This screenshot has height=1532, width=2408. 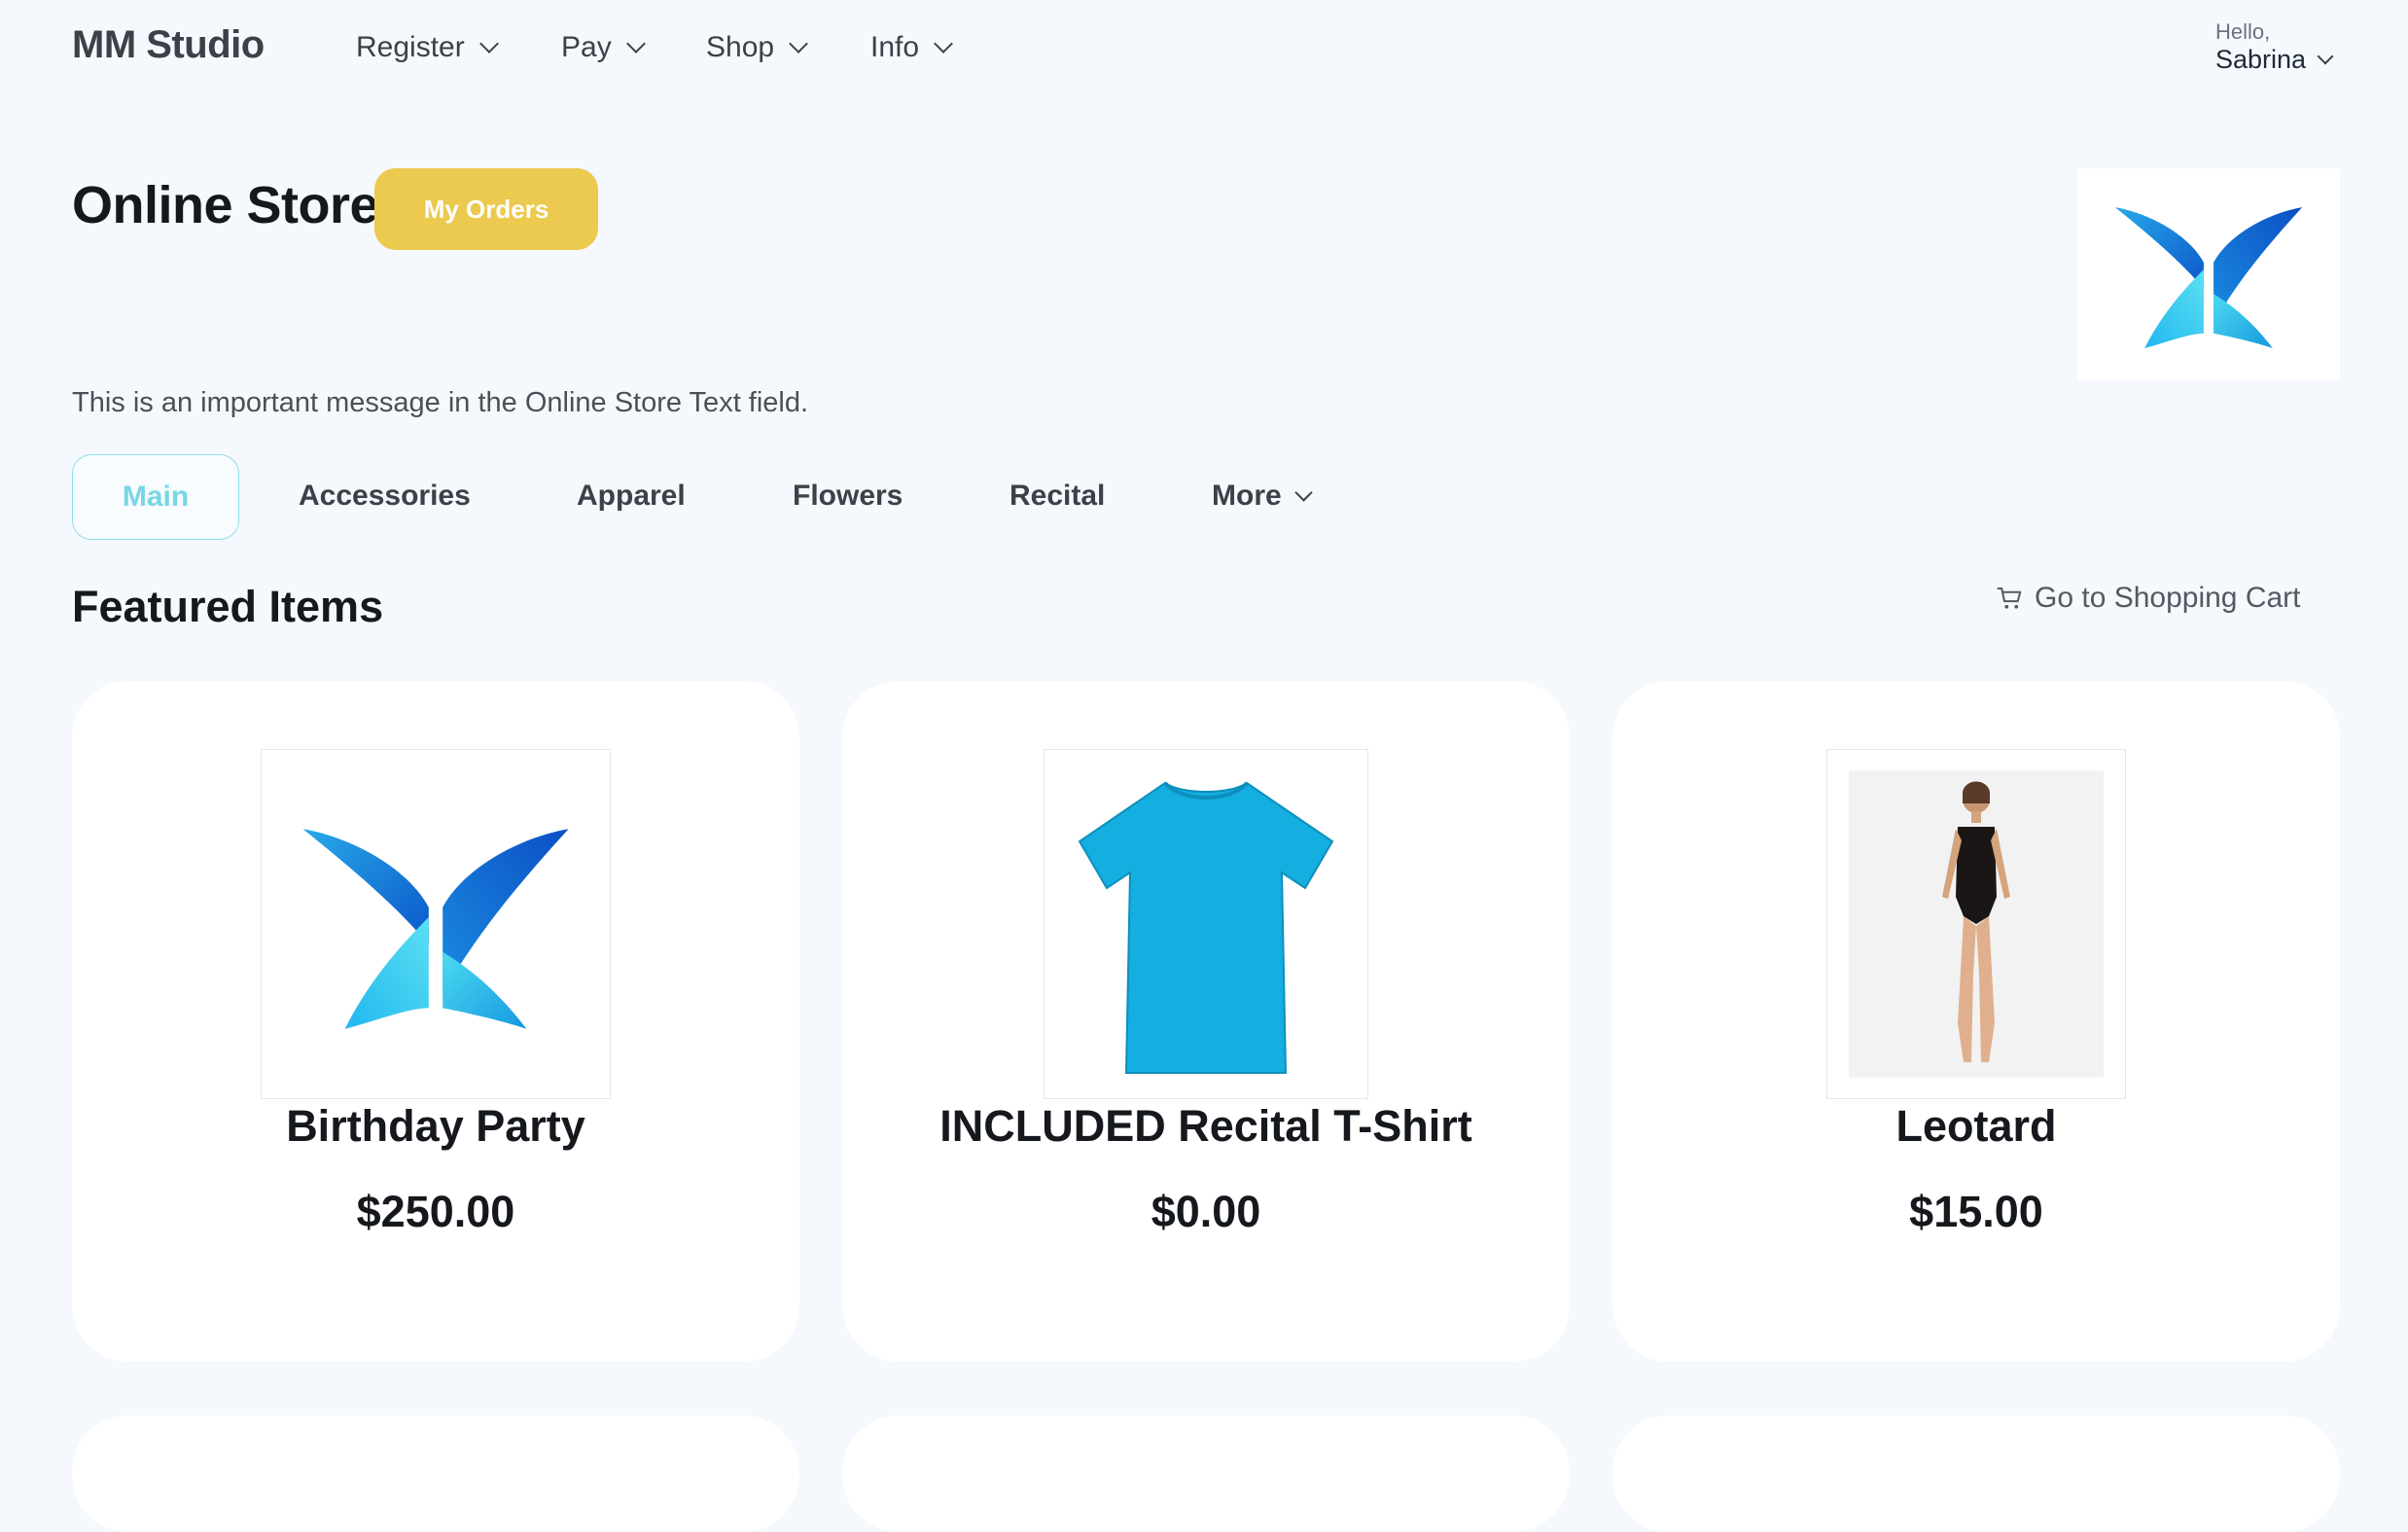 I want to click on tab-accessories: Accessories, so click(x=385, y=496).